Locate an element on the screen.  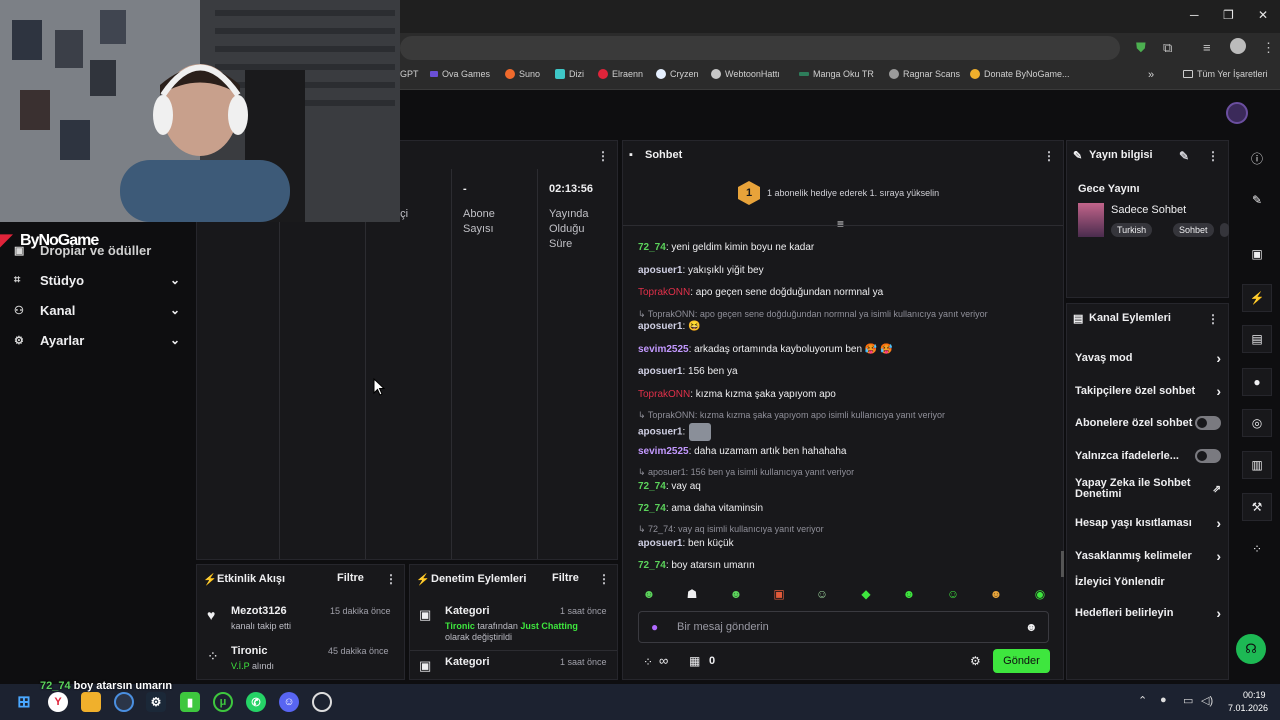
chat-input: ● Bir mesaj gönderin ☻ is located at coordinates (843, 627).